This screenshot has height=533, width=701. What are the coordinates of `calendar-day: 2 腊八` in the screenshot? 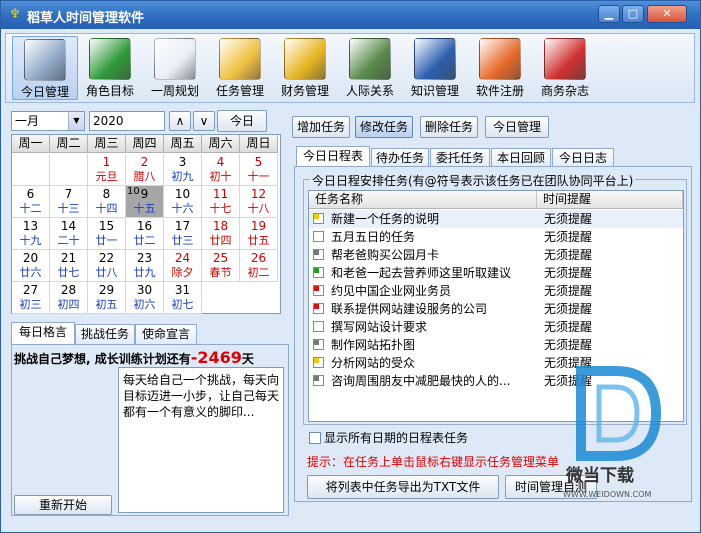 It's located at (145, 170).